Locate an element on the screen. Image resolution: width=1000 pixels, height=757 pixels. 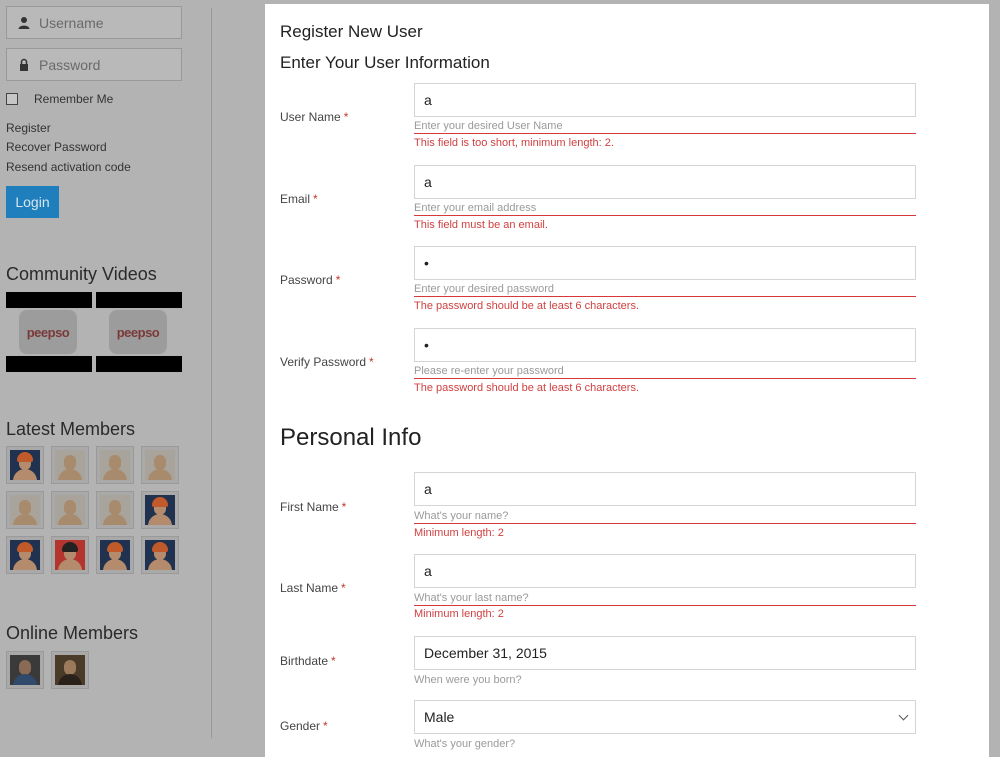
password-field is located at coordinates (94, 64).